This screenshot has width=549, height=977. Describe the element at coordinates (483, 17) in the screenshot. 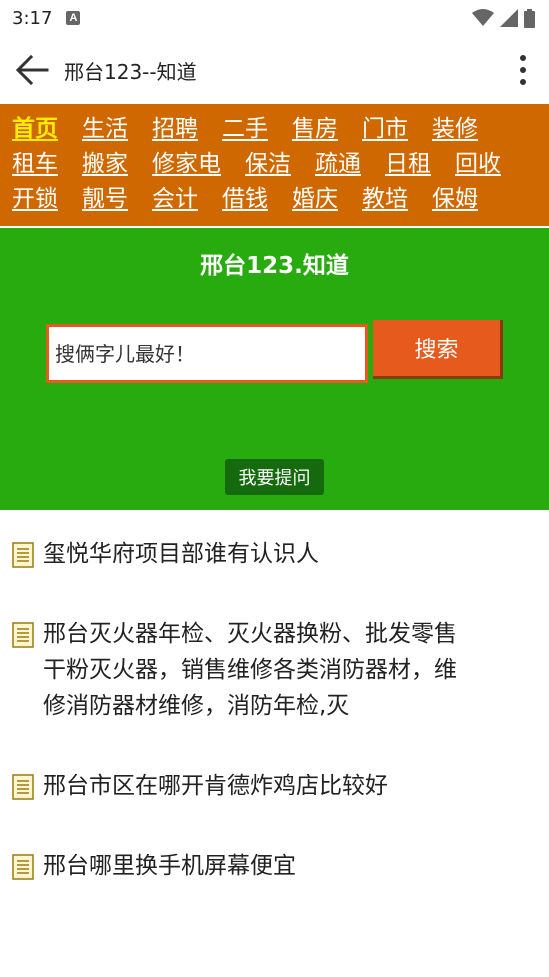

I see `wifi-icon` at that location.